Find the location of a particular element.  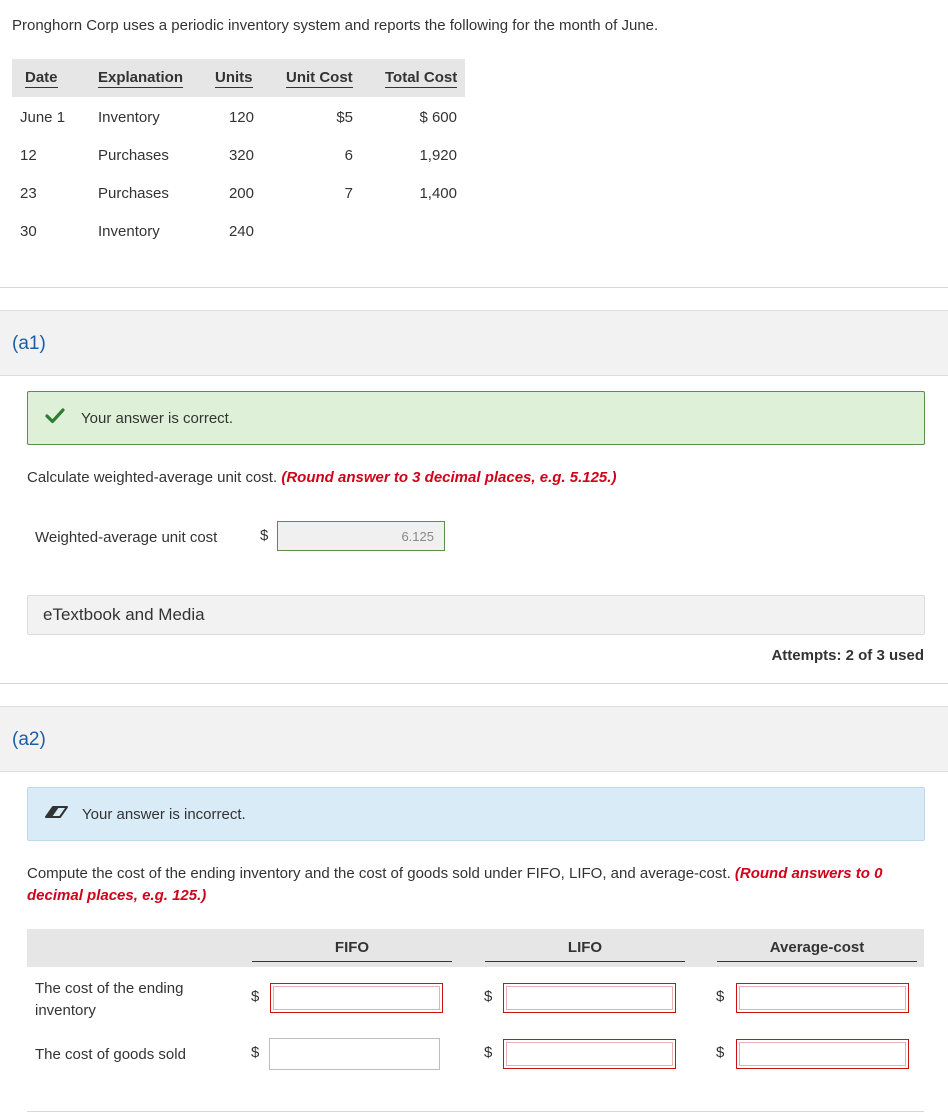

cell-units: 200 is located at coordinates (241, 193).